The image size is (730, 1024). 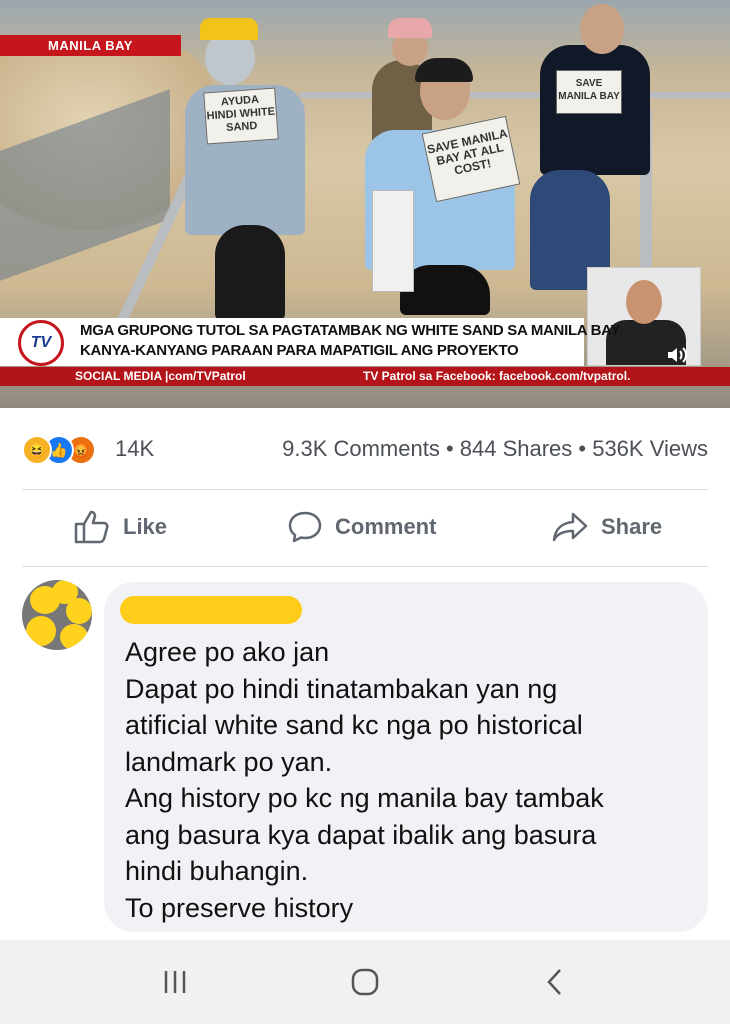 I want to click on comment-bubble-icon, so click(x=305, y=527).